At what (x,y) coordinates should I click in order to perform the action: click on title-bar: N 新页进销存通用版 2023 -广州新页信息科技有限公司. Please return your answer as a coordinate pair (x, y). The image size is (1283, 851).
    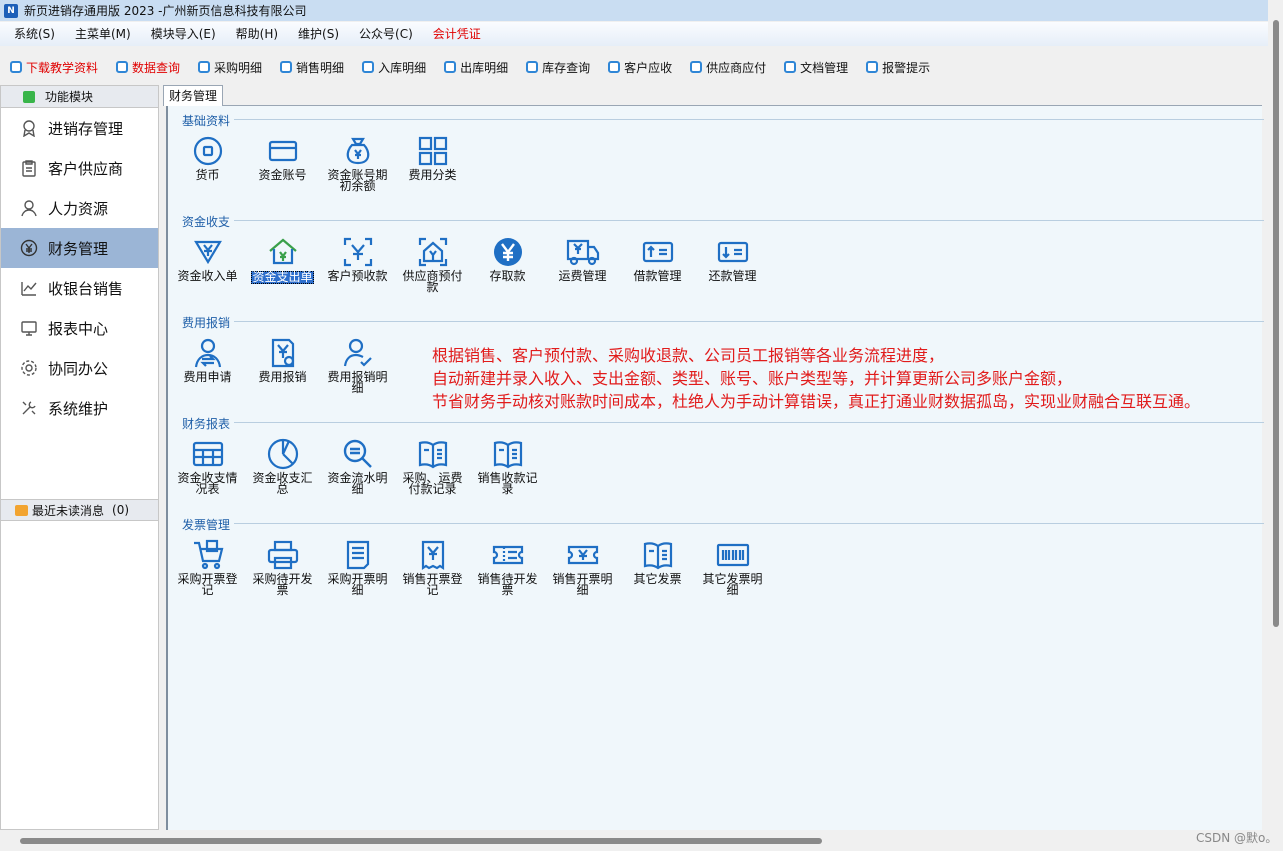
    Looking at the image, I should click on (634, 10).